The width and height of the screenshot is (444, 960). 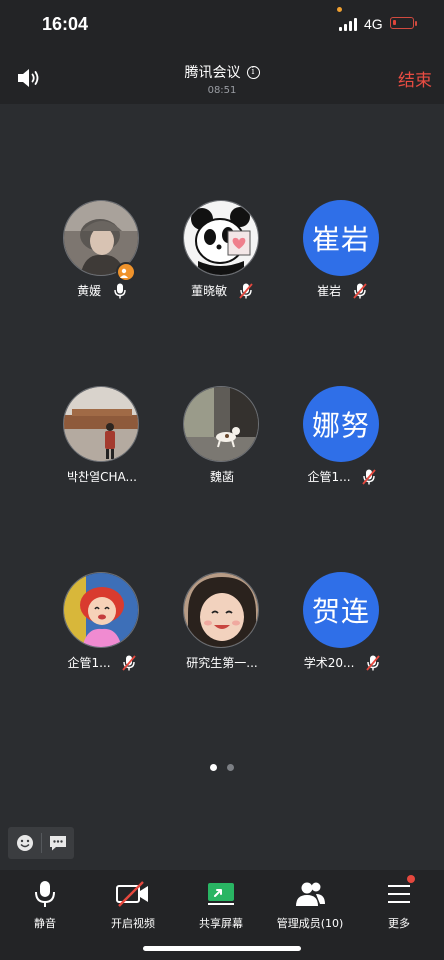 I want to click on video-off-icon, so click(x=132, y=894).